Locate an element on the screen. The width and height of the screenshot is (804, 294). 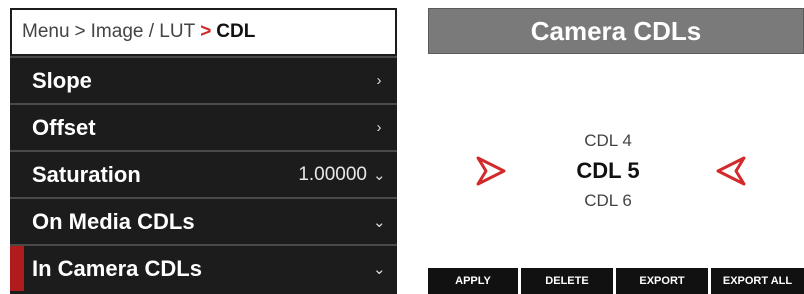
softkey-bar: APPLY DELETE EXPORT EXPORT ALL is located at coordinates (616, 281).